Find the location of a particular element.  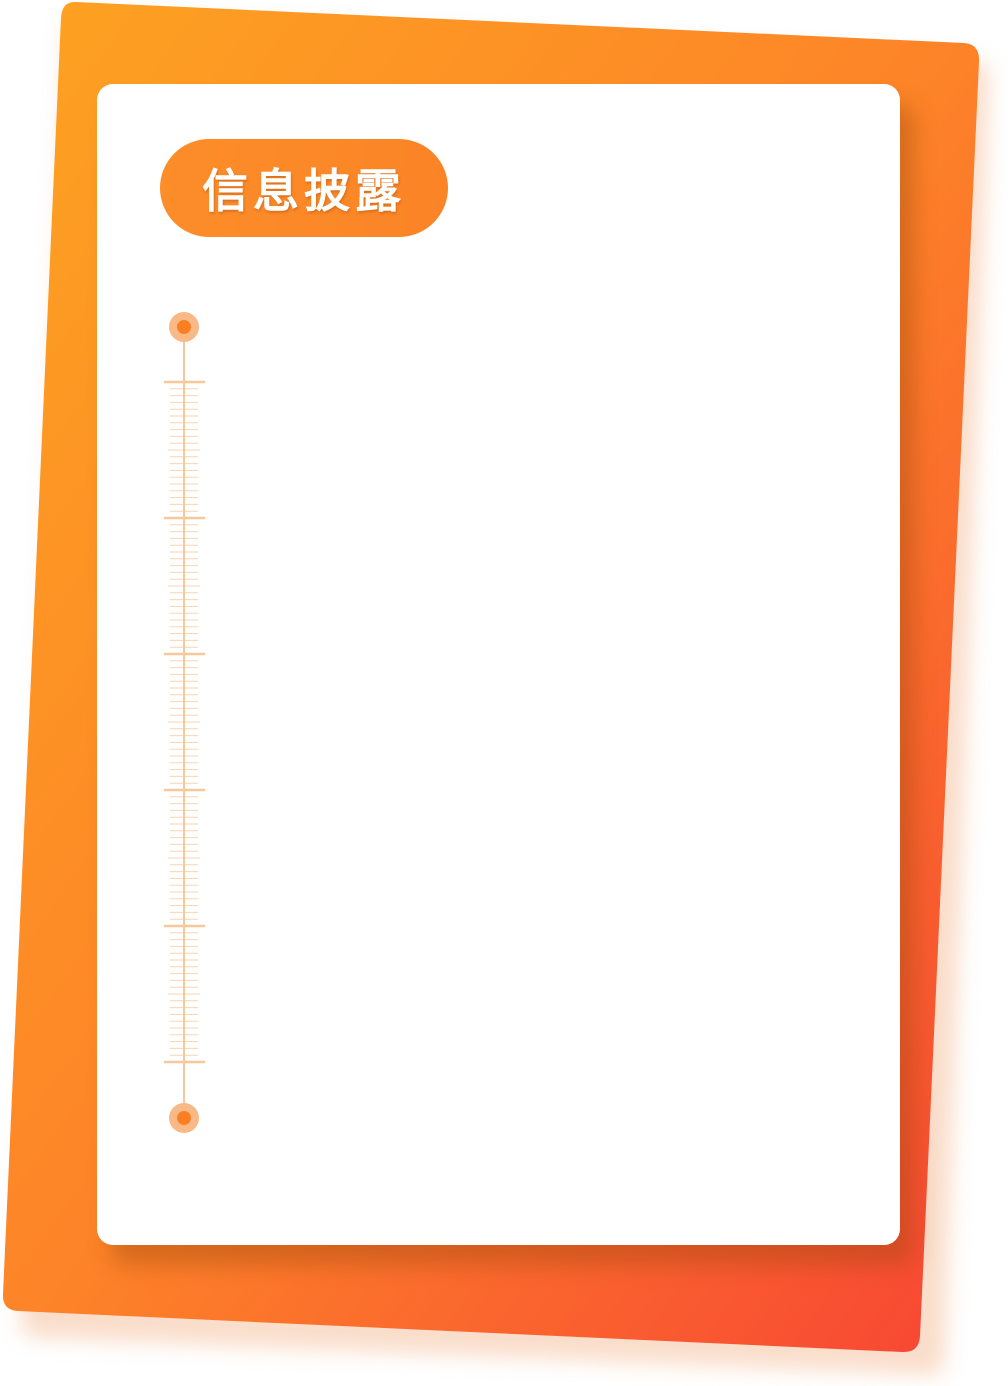

section-title-badge: 信息披露 is located at coordinates (304, 188).